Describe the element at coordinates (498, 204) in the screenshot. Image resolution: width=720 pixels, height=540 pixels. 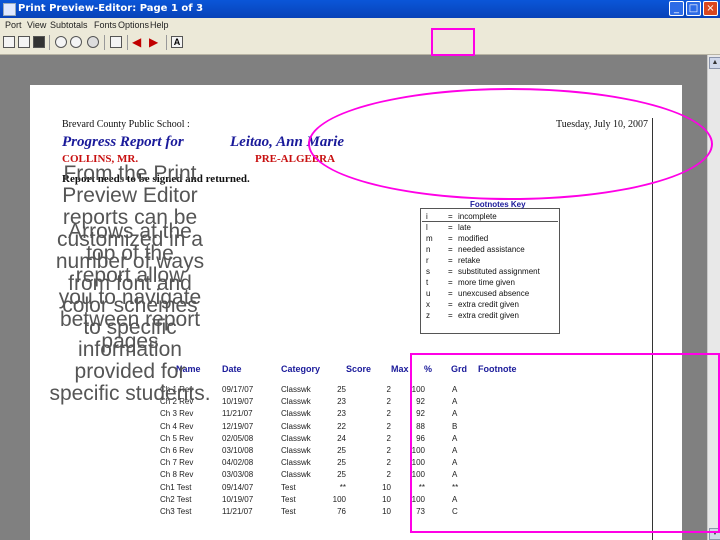
I see `footnotes-key-title: Footnotes Key` at that location.